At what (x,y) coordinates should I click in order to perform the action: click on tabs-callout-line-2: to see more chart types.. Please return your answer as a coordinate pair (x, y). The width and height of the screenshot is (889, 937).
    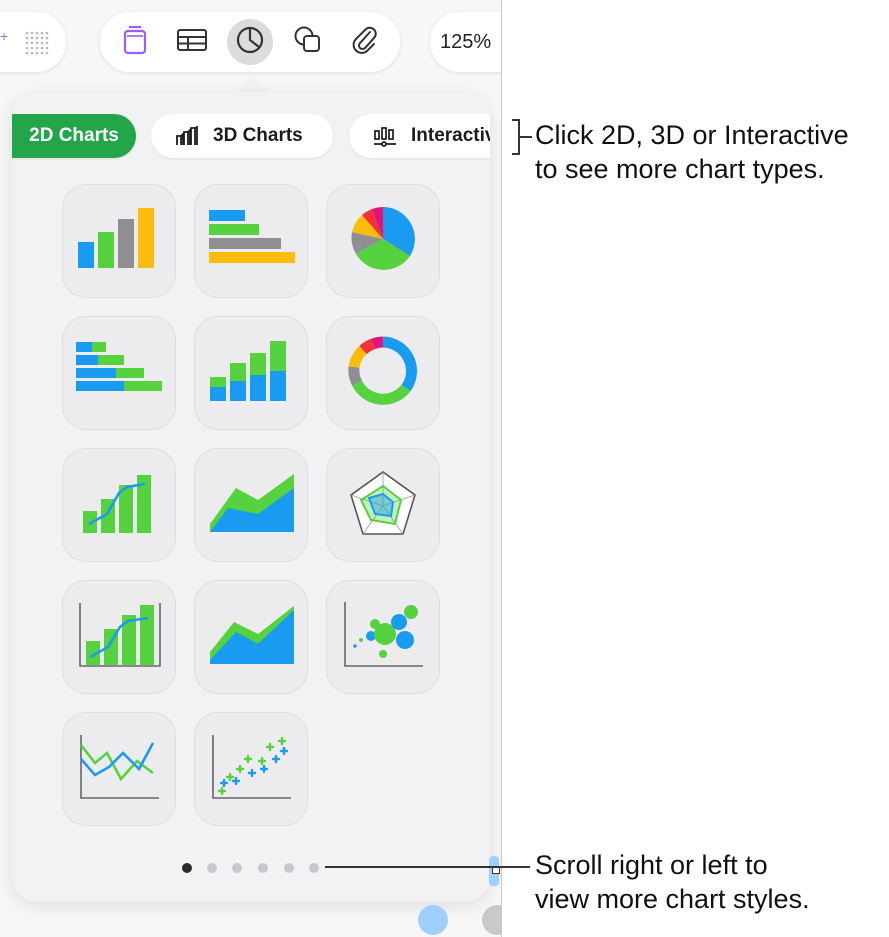
    Looking at the image, I should click on (680, 169).